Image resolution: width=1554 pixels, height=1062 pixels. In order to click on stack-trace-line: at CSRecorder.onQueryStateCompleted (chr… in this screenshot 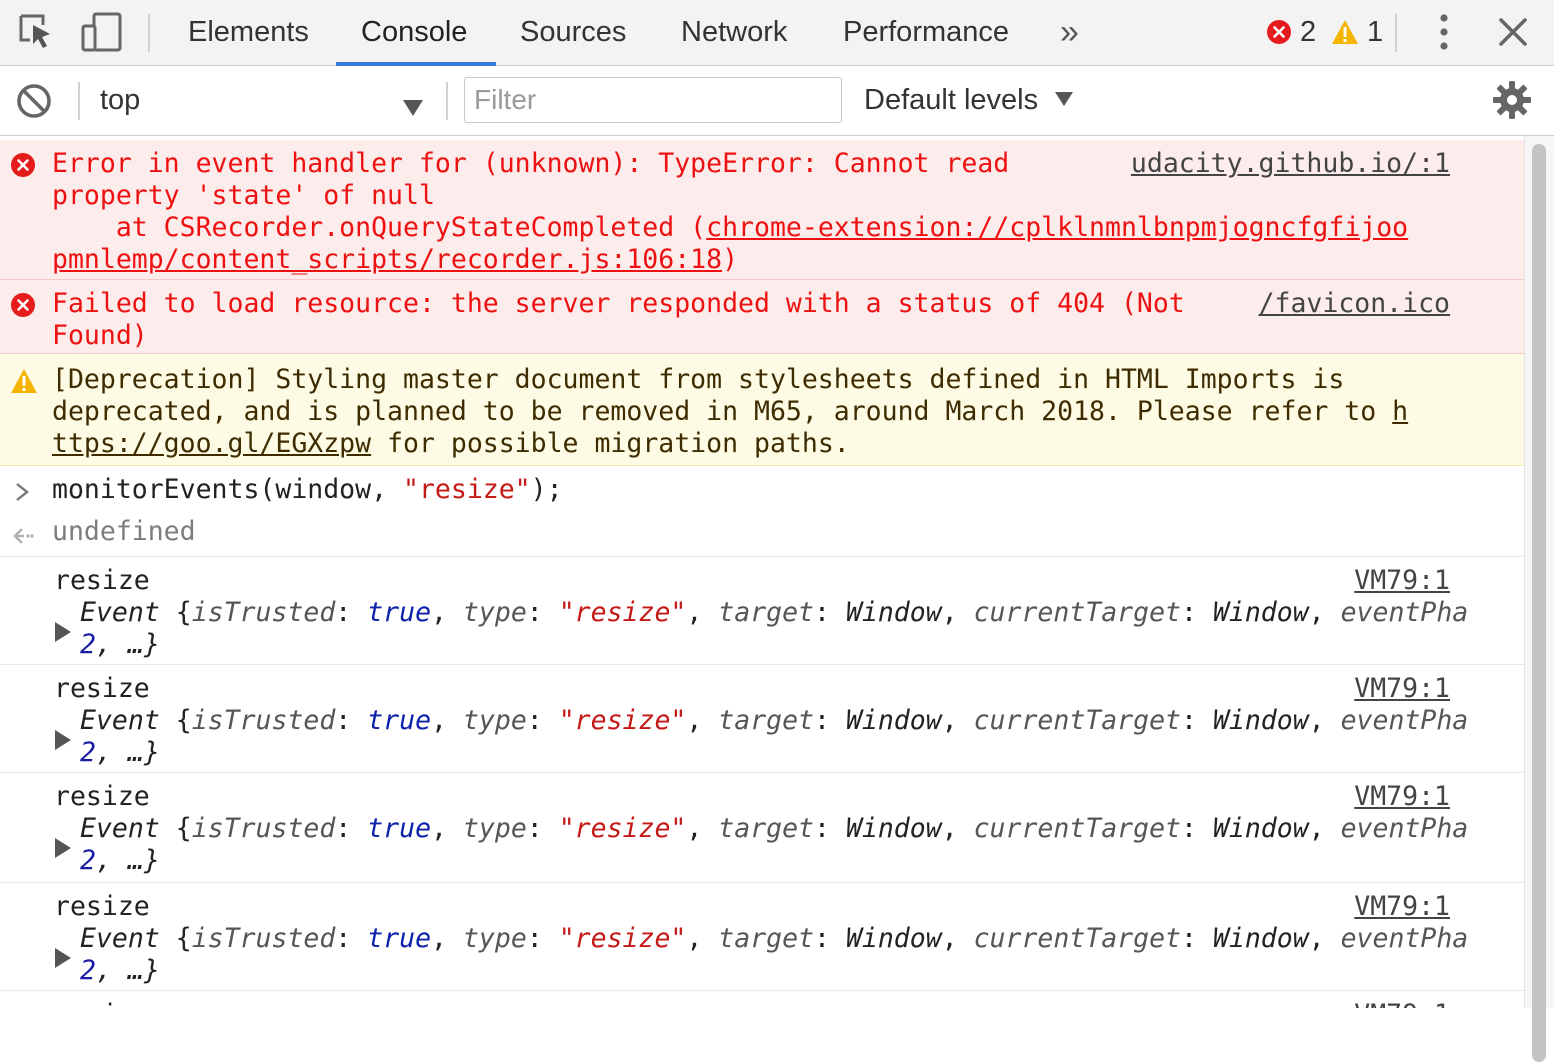, I will do `click(730, 228)`.